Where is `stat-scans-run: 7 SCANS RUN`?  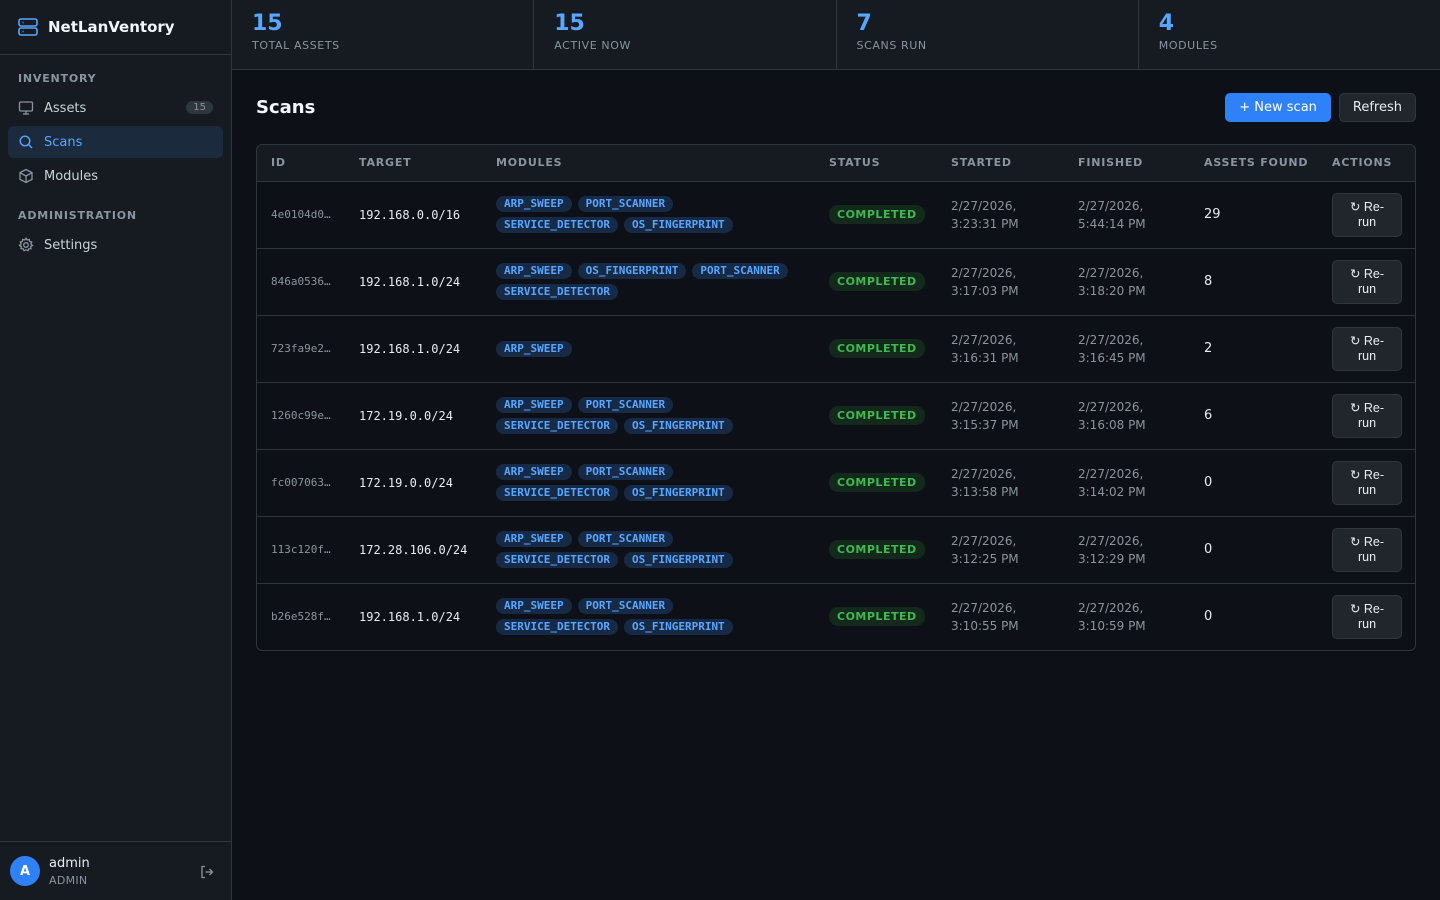 stat-scans-run: 7 SCANS RUN is located at coordinates (988, 34).